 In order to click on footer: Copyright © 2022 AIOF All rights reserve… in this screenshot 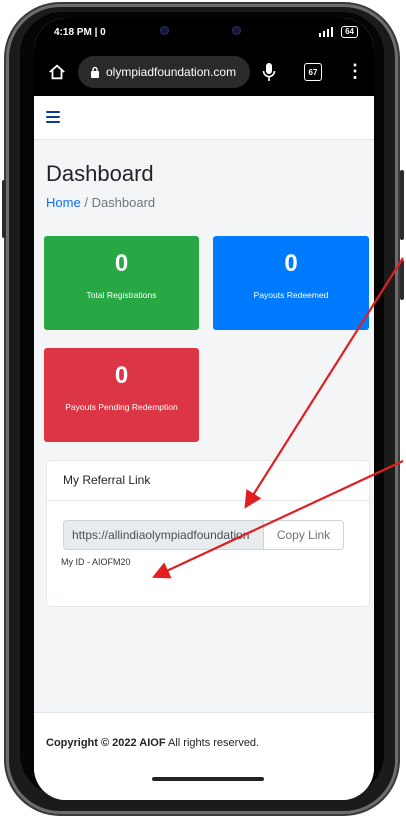, I will do `click(204, 756)`.